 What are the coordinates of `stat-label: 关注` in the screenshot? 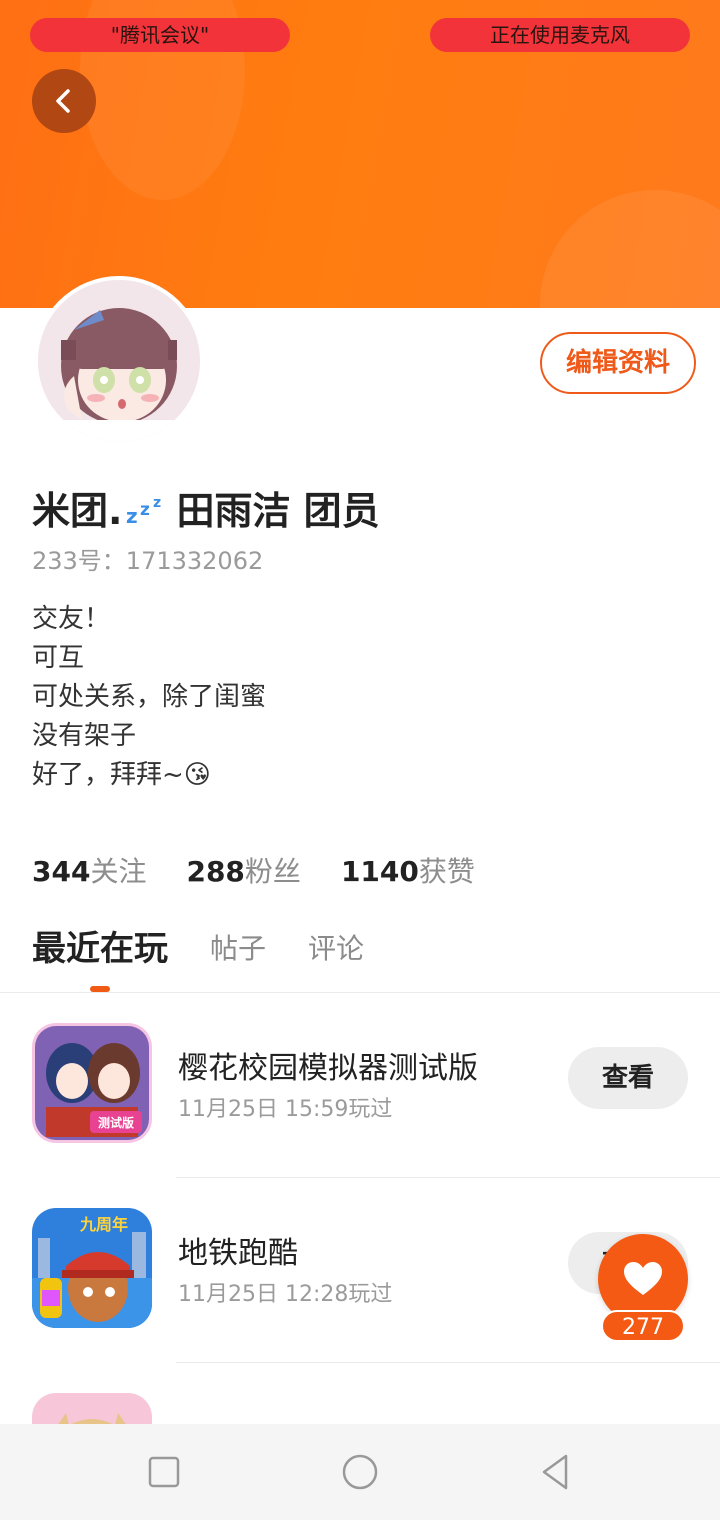 It's located at (118, 871).